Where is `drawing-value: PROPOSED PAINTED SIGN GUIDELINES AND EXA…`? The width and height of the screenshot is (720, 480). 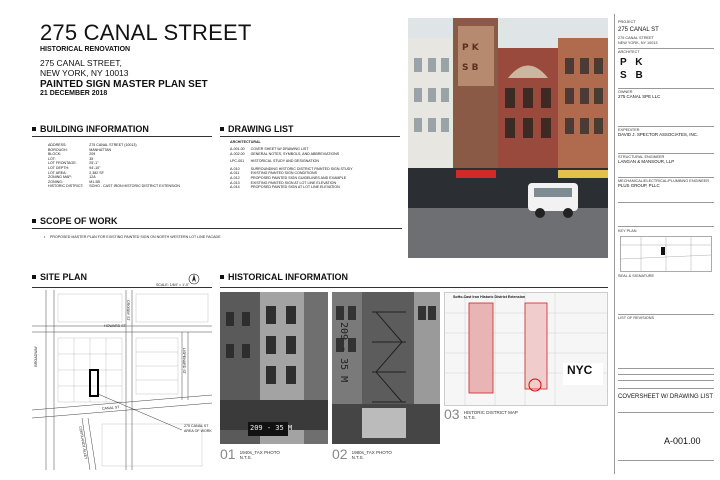
drawing-value: PROPOSED PAINTED SIGN GUIDELINES AND EXA… is located at coordinates (298, 177).